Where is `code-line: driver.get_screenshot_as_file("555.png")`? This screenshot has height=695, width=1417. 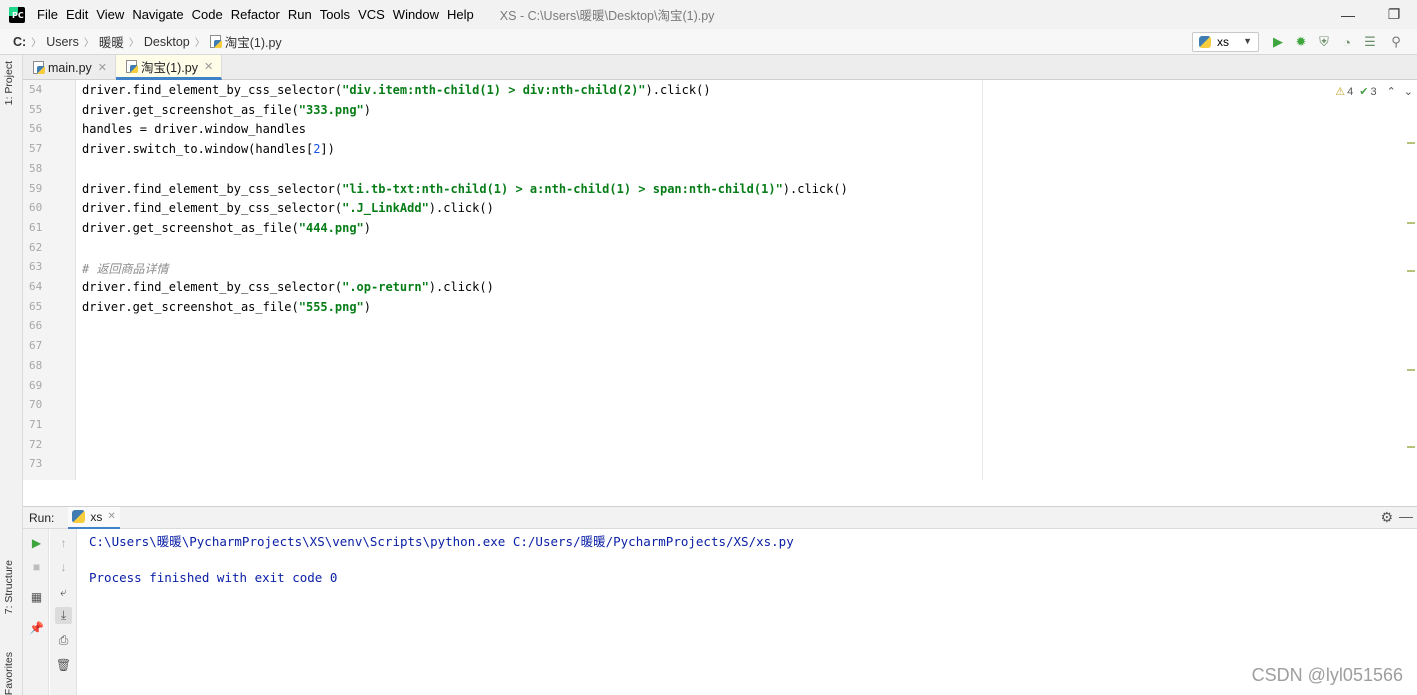 code-line: driver.get_screenshot_as_file("555.png") is located at coordinates (226, 307).